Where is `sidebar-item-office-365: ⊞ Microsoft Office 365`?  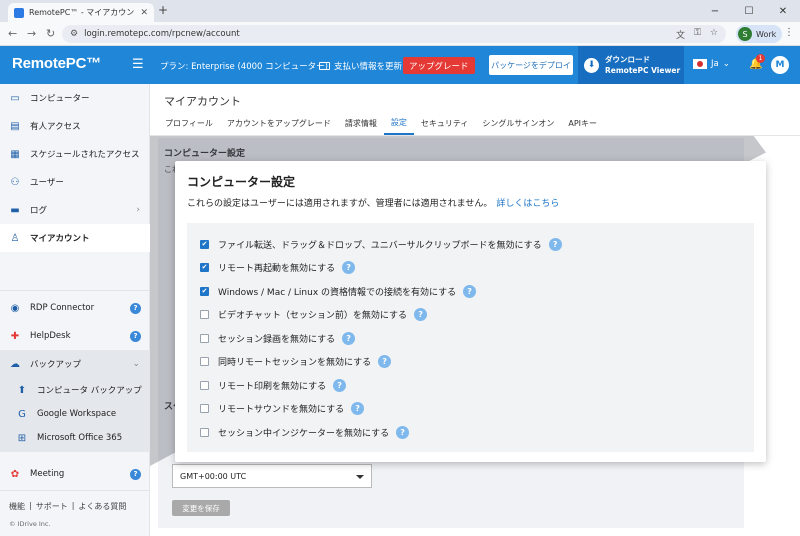
sidebar-item-office-365: ⊞ Microsoft Office 365 is located at coordinates (75, 438).